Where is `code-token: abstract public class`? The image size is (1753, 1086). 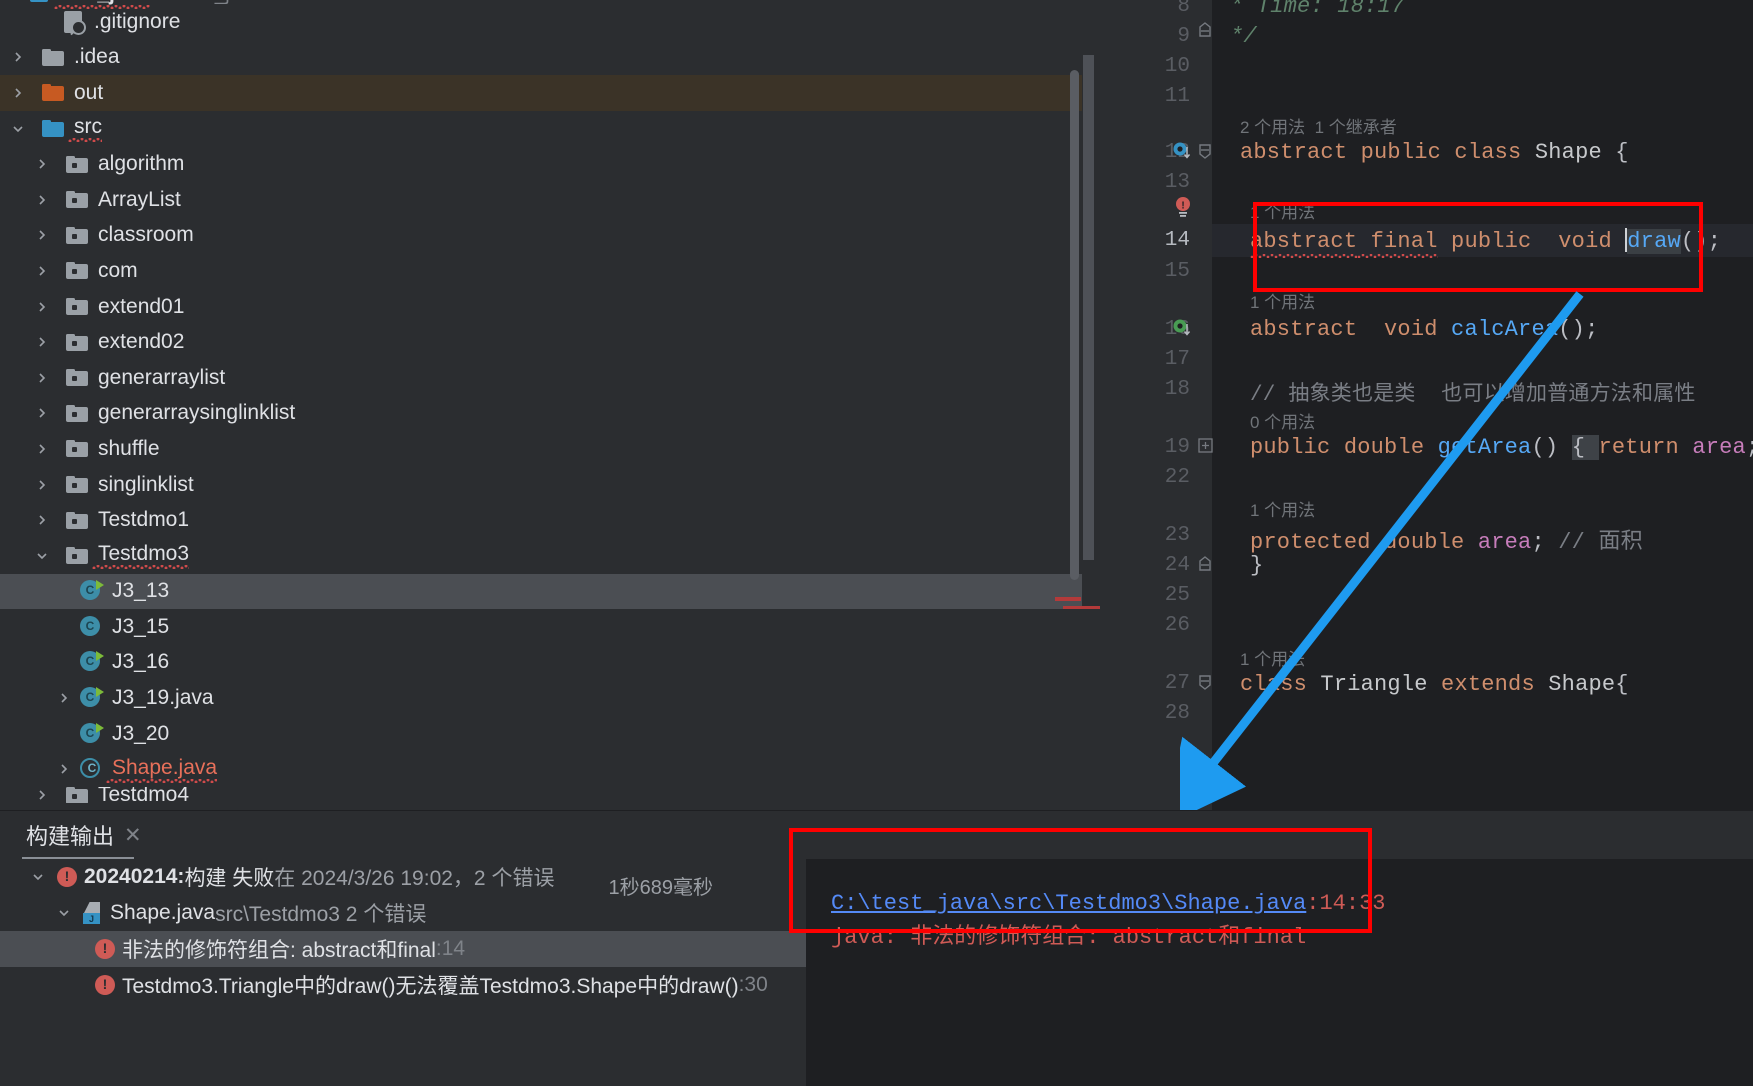
code-token: abstract public class is located at coordinates (1387, 152).